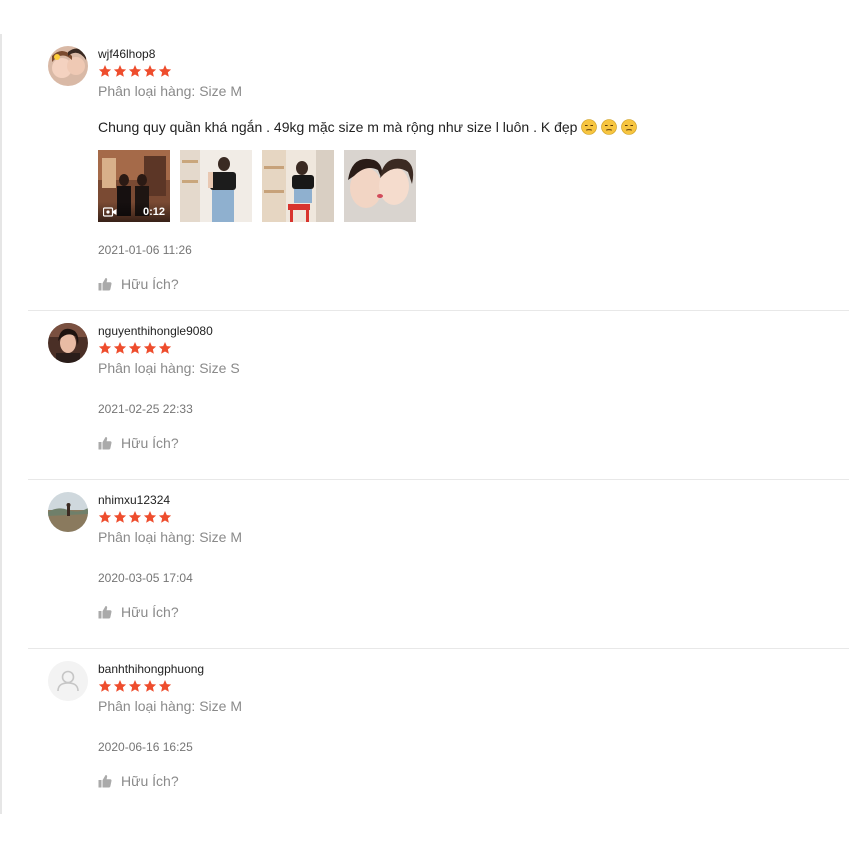 The image size is (849, 849). I want to click on review-timestamp: 2020-03-05 17:04, so click(145, 578).